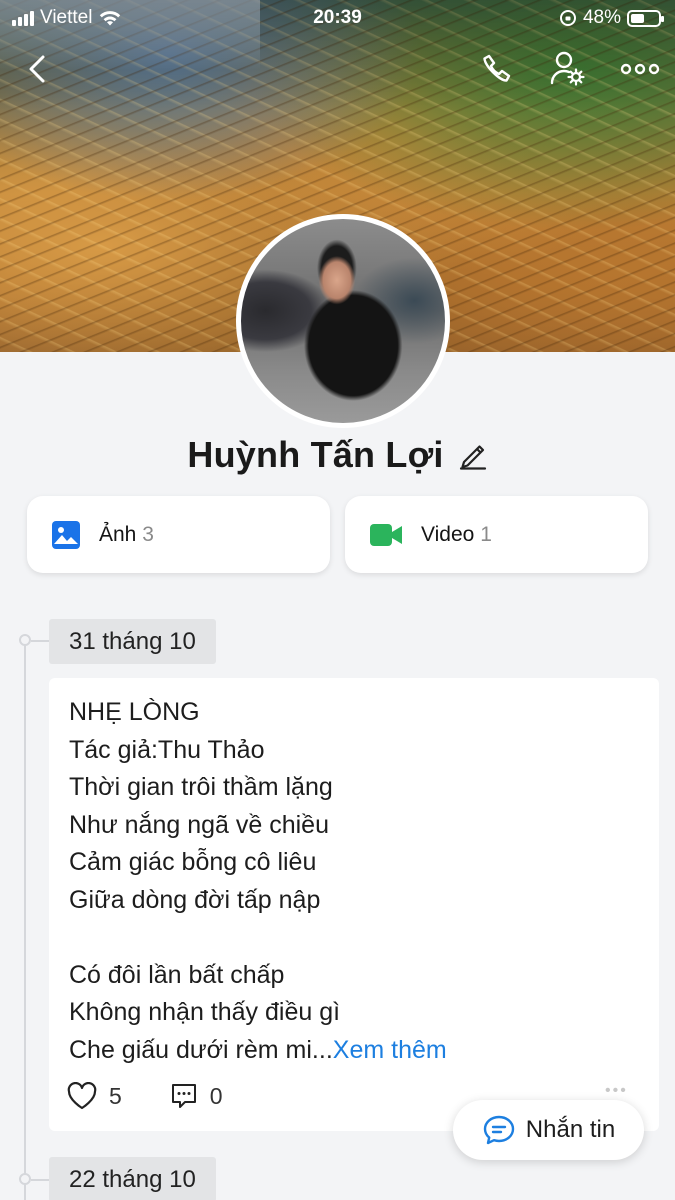  I want to click on post-line: Có đôi lần bất chấp, so click(177, 974).